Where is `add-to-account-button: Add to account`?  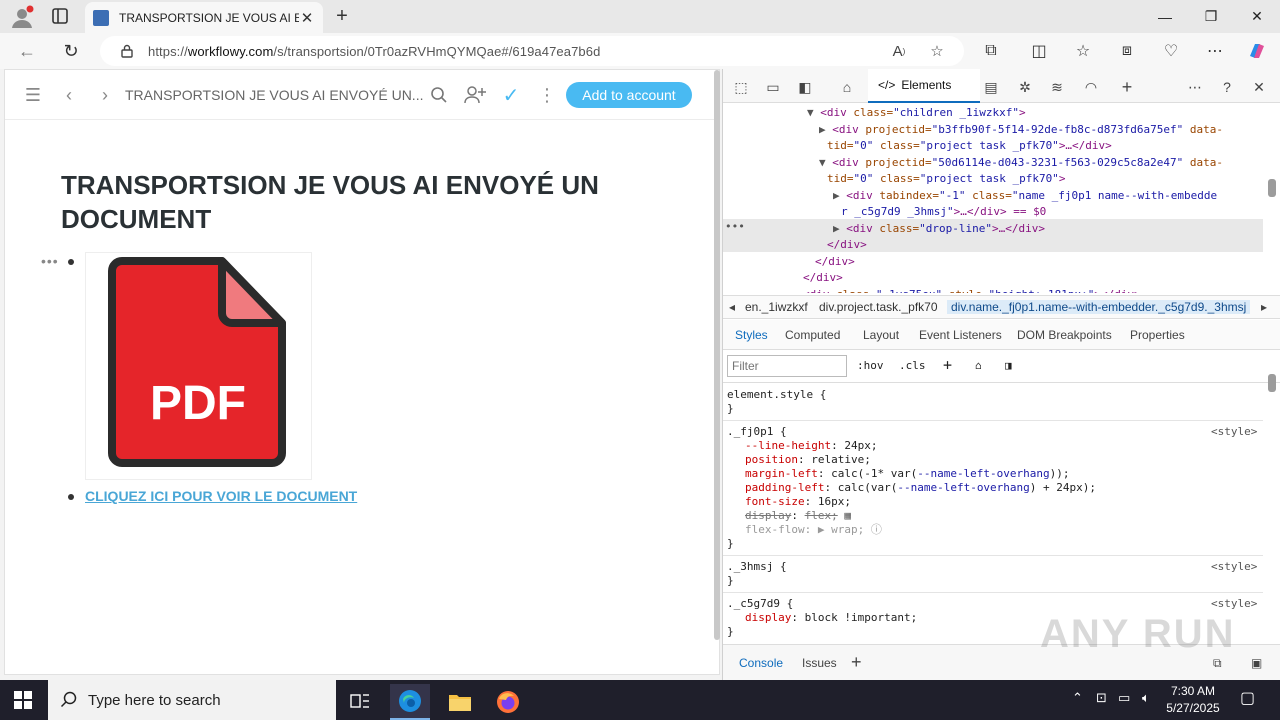
add-to-account-button: Add to account is located at coordinates (629, 95).